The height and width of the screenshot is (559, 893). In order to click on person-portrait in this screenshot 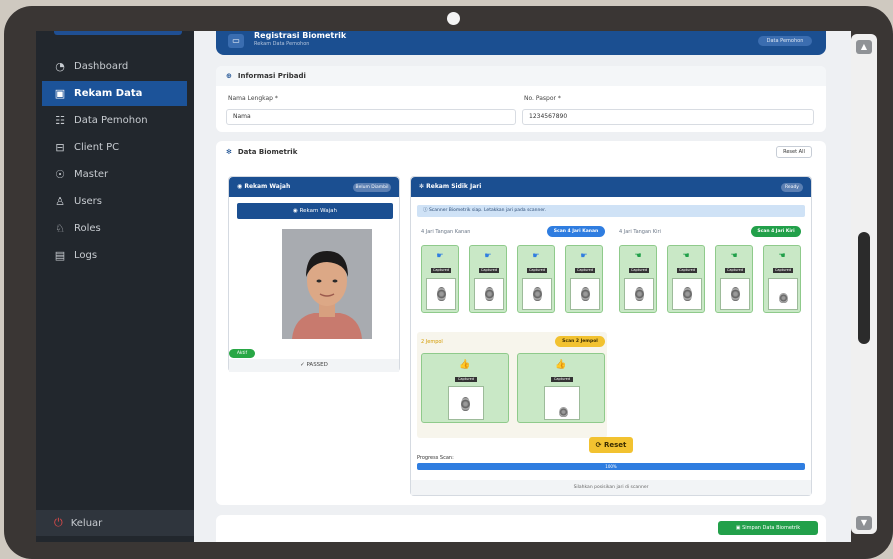, I will do `click(327, 284)`.